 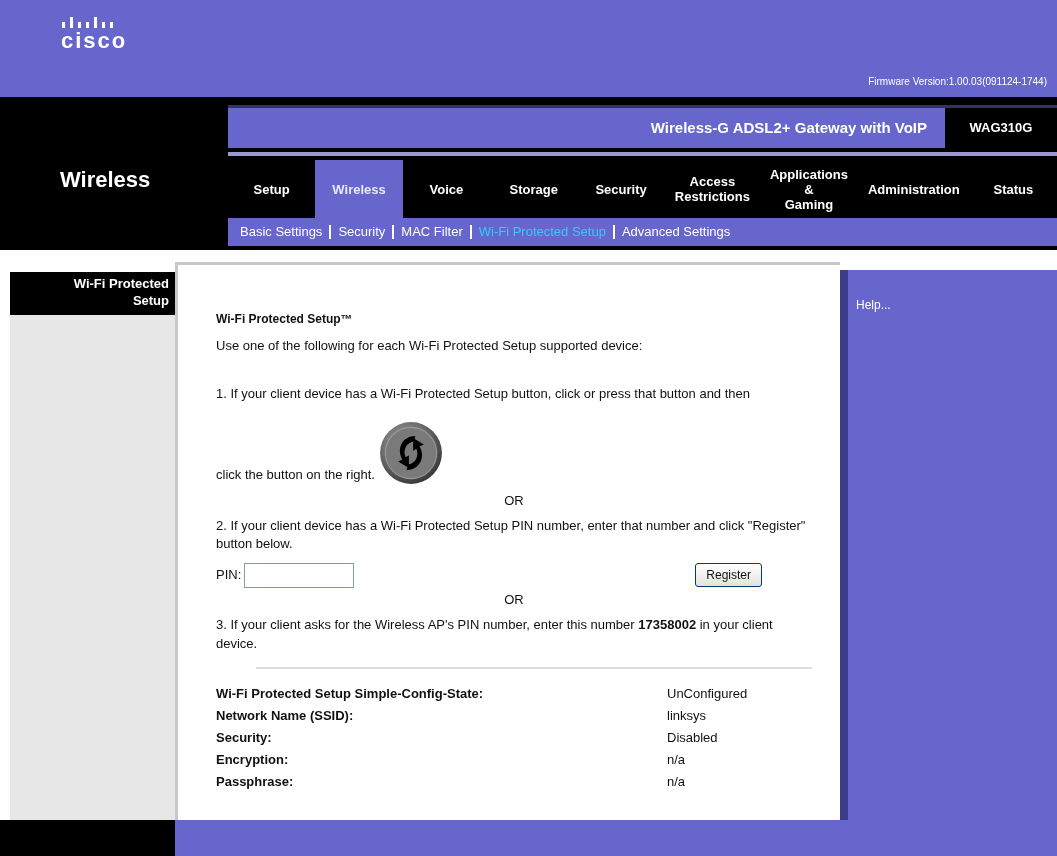 I want to click on sidebar-heading: Wi-Fi Protected Setup, so click(x=120, y=292).